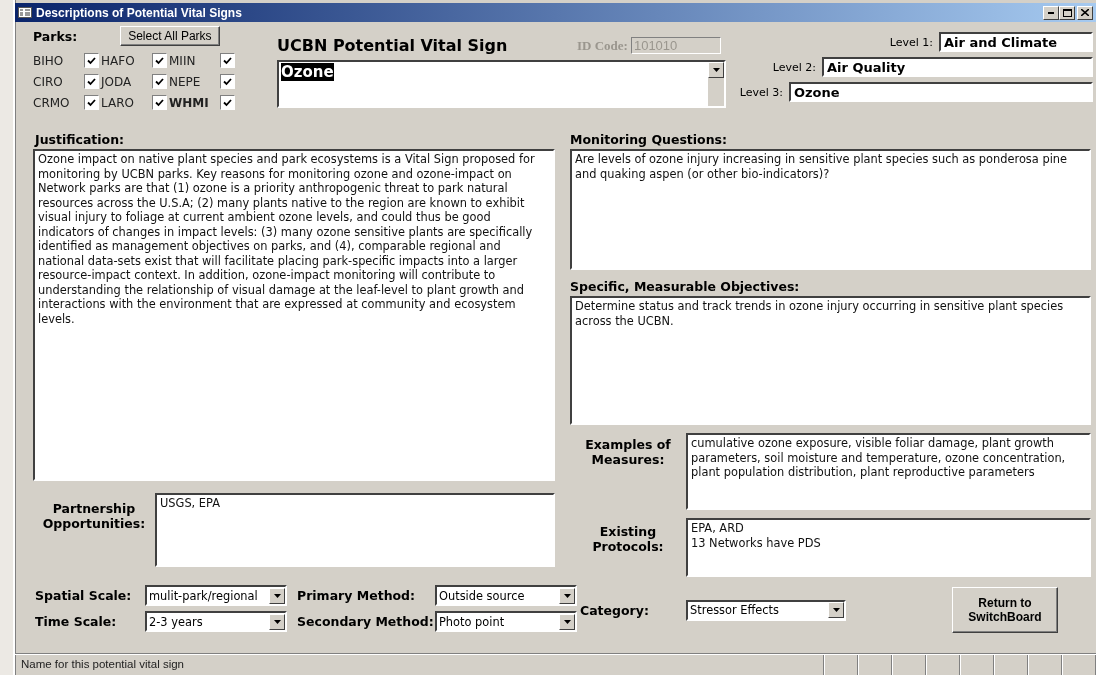  I want to click on selector-label: Time Scale:, so click(76, 621).